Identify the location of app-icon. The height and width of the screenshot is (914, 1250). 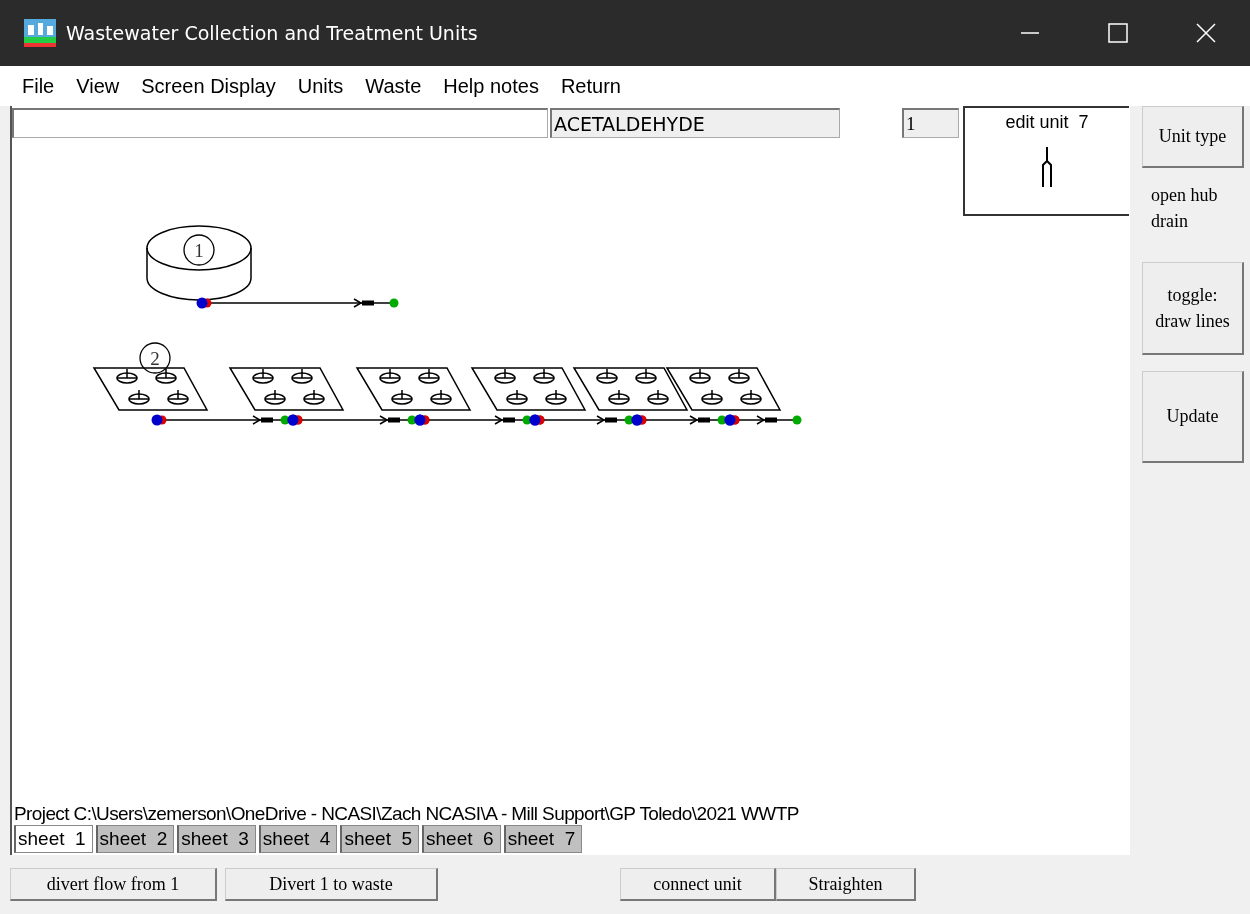
(40, 33).